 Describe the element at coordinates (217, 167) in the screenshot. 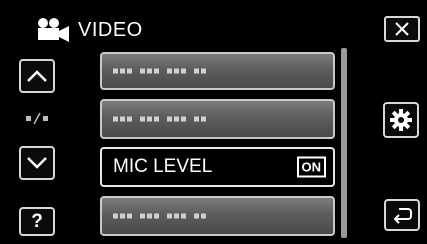

I see `menu-item-mic-level: MIC LEVEL ON` at that location.